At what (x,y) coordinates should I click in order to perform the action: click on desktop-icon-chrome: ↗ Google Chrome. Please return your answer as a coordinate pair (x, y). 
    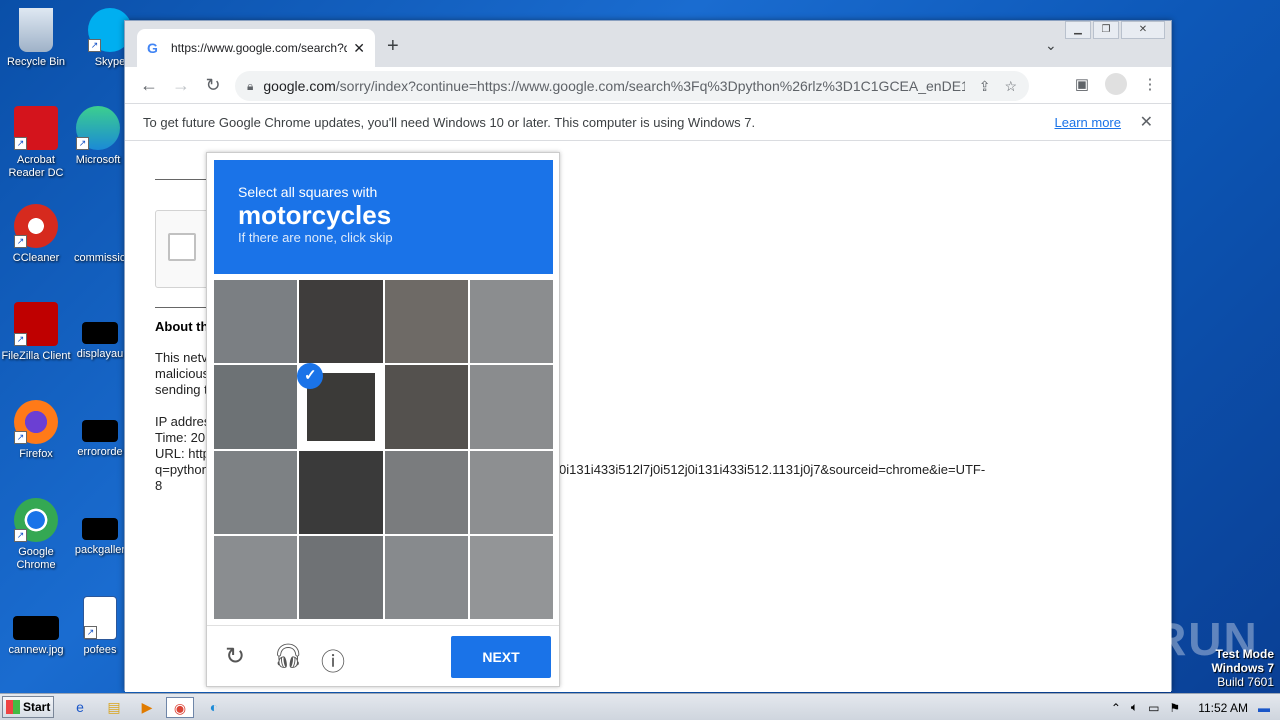
    Looking at the image, I should click on (36, 535).